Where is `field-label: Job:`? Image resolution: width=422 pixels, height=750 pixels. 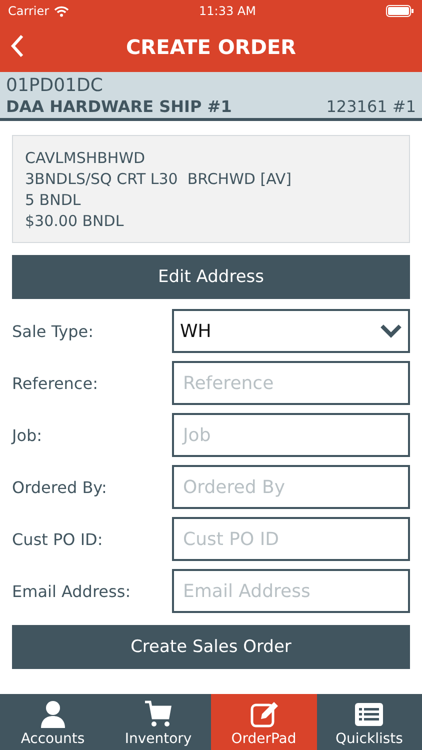 field-label: Job: is located at coordinates (28, 435).